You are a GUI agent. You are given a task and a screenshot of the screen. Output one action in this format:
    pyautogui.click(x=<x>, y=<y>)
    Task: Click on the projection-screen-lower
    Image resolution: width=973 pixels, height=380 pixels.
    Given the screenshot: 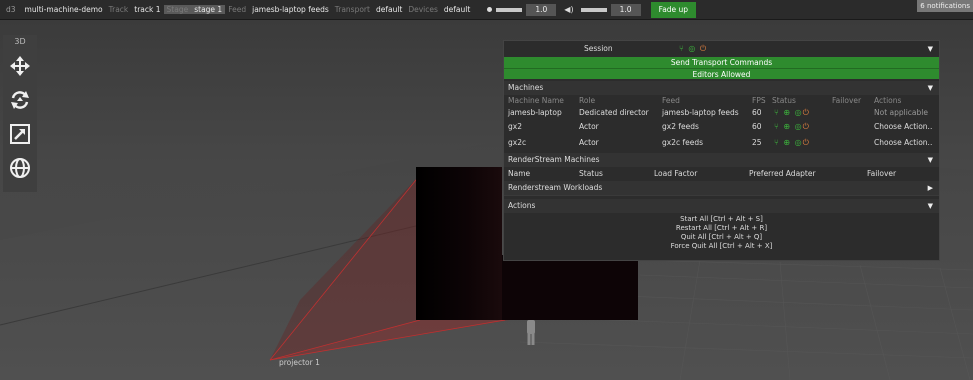 What is the action you would take?
    pyautogui.click(x=570, y=287)
    